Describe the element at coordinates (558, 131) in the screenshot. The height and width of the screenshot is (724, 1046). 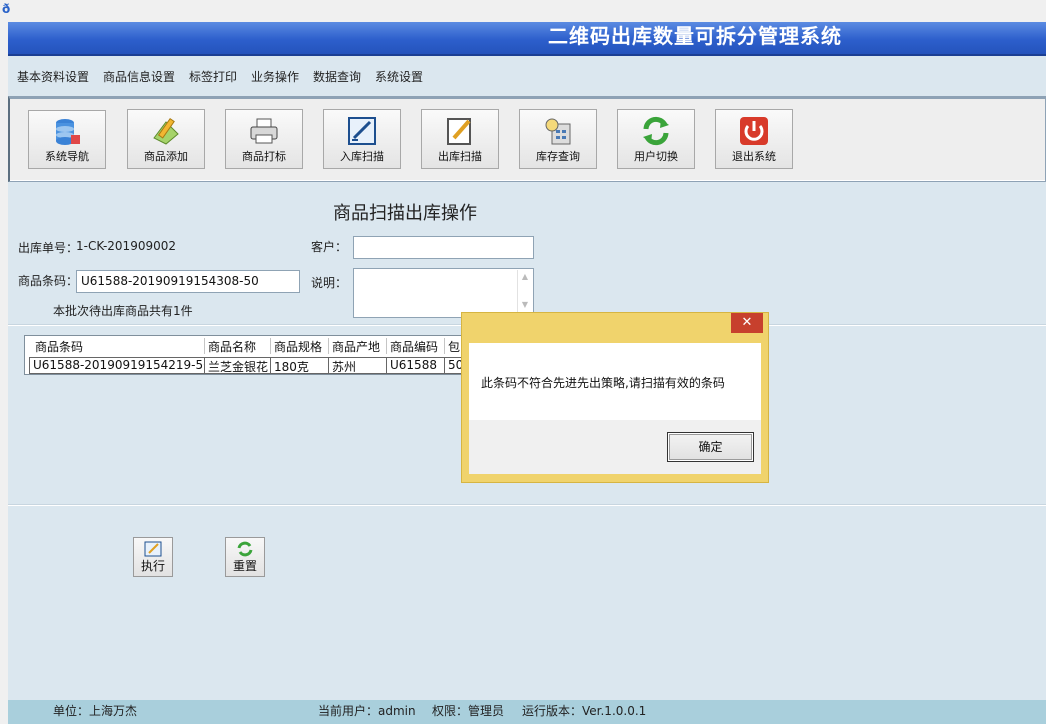
I see `inventory-search-icon` at that location.